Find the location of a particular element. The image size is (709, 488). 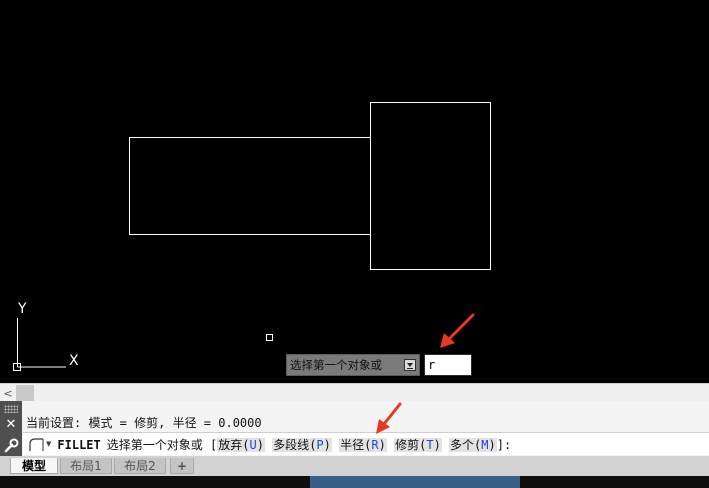

command-name: FILLET is located at coordinates (79, 444).